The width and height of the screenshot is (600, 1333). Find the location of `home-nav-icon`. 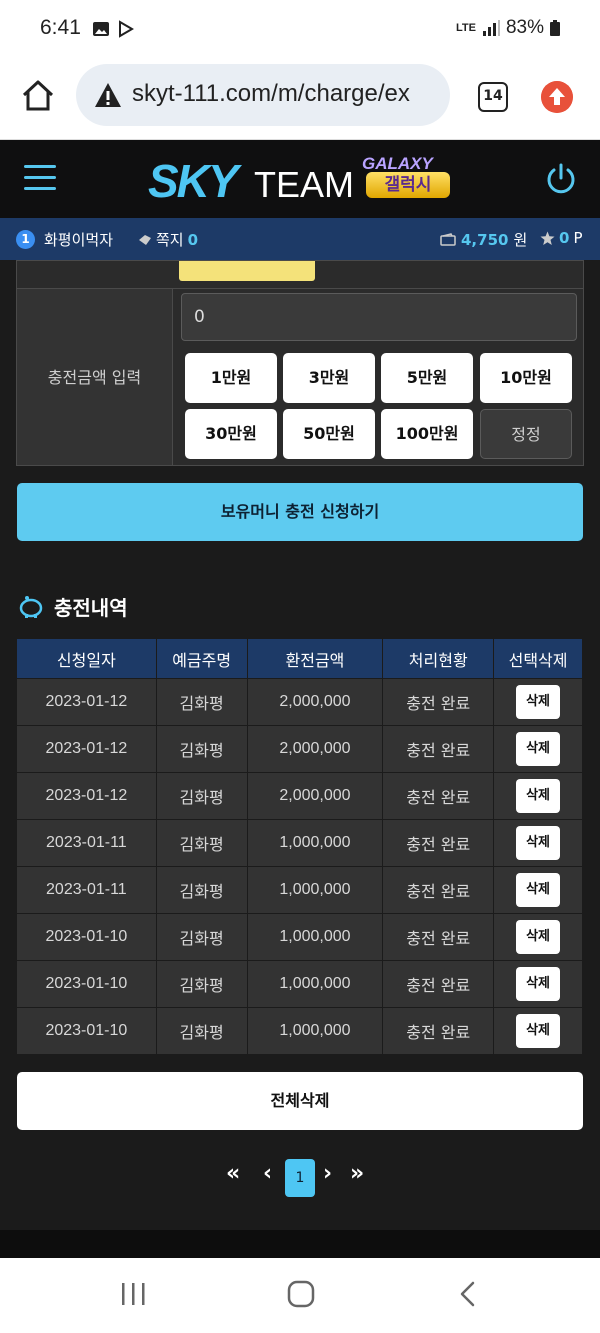

home-nav-icon is located at coordinates (301, 1294).